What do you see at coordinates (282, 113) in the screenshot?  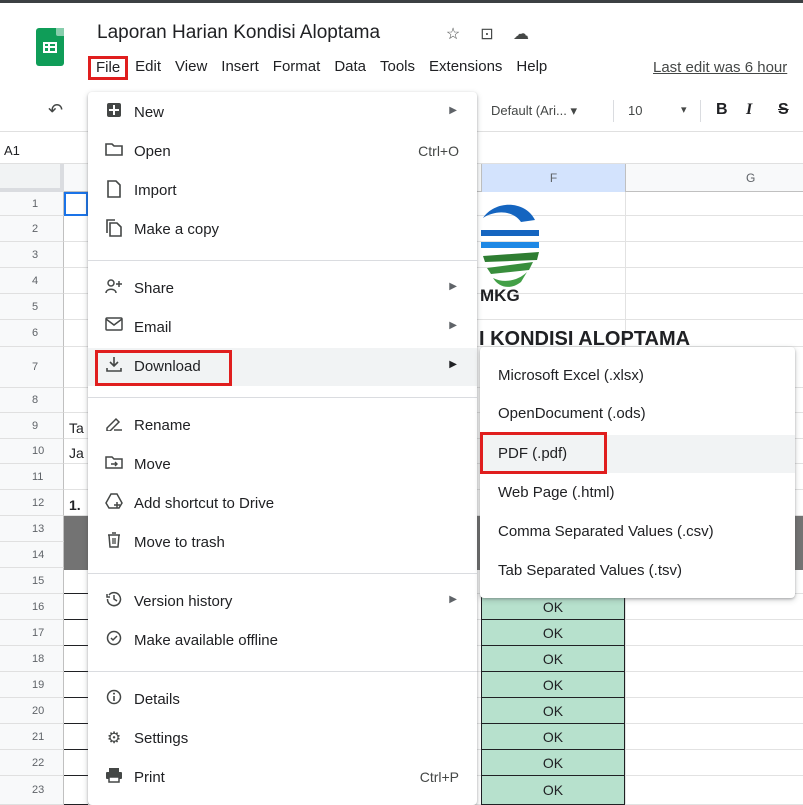 I see `menu-item-new: New ▶` at bounding box center [282, 113].